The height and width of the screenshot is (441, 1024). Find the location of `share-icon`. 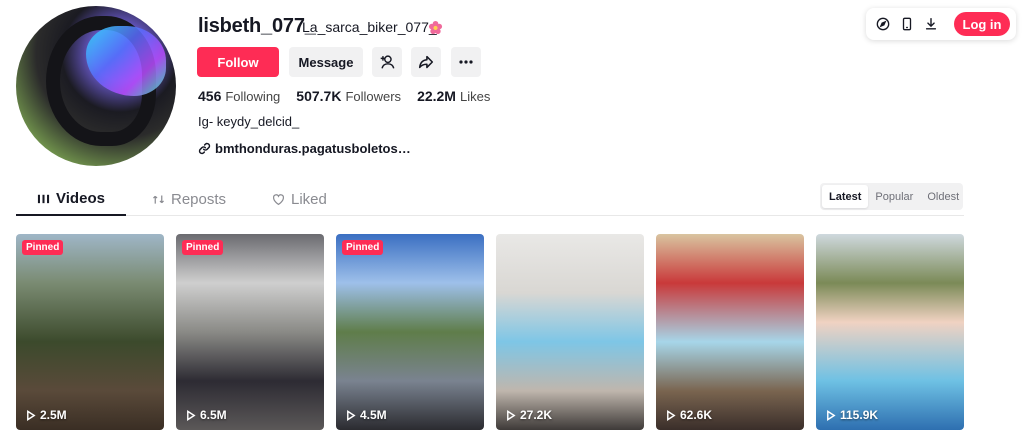

share-icon is located at coordinates (426, 62).